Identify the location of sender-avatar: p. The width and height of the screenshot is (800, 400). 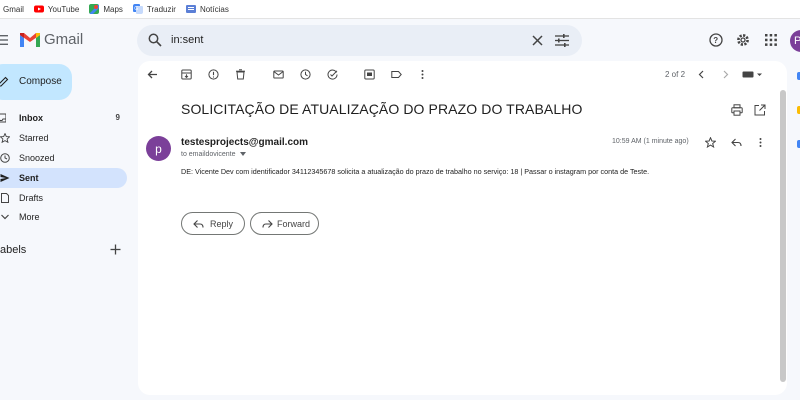
(158, 148).